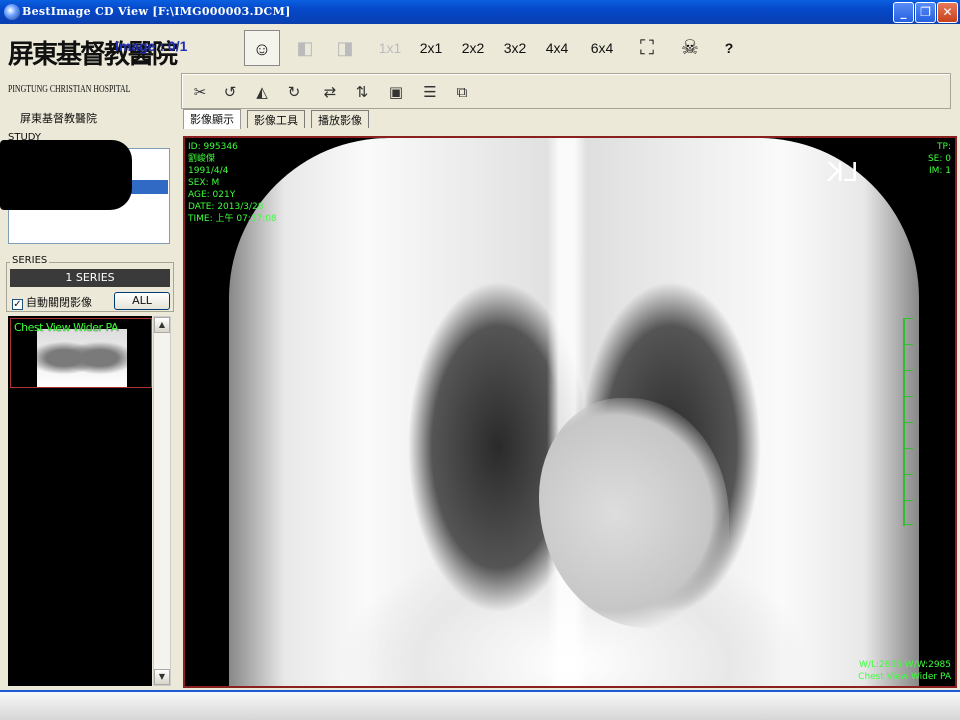 Image resolution: width=960 pixels, height=720 pixels. What do you see at coordinates (557, 48) in the screenshot?
I see `layout-4x4-button: 4x4` at bounding box center [557, 48].